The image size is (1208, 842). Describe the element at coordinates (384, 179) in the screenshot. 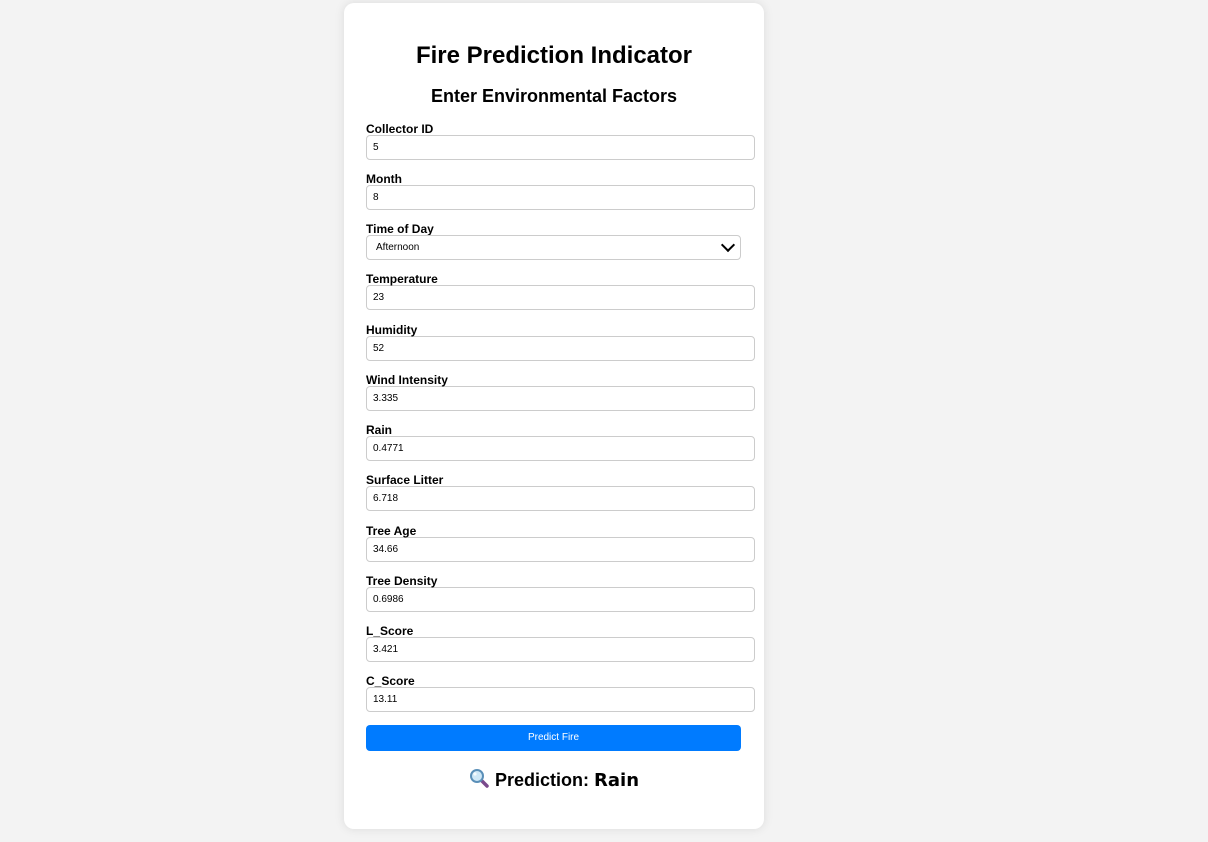

I see `month-label: Month` at that location.